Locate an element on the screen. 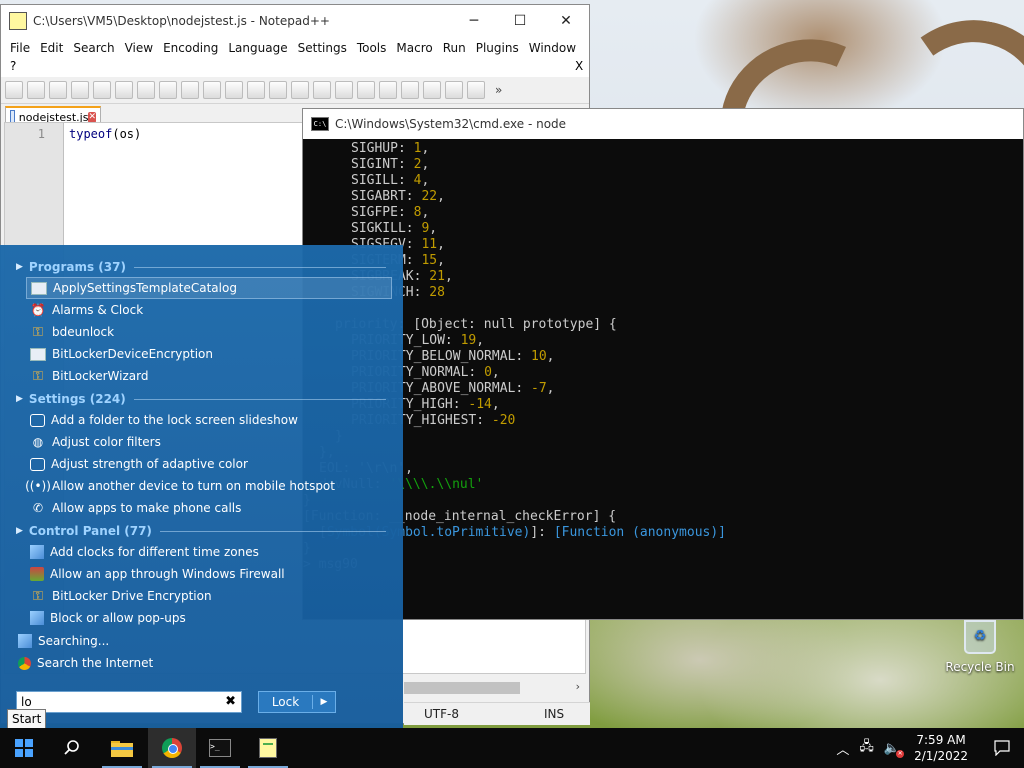 The height and width of the screenshot is (768, 1024). cut-icon is located at coordinates (168, 90).